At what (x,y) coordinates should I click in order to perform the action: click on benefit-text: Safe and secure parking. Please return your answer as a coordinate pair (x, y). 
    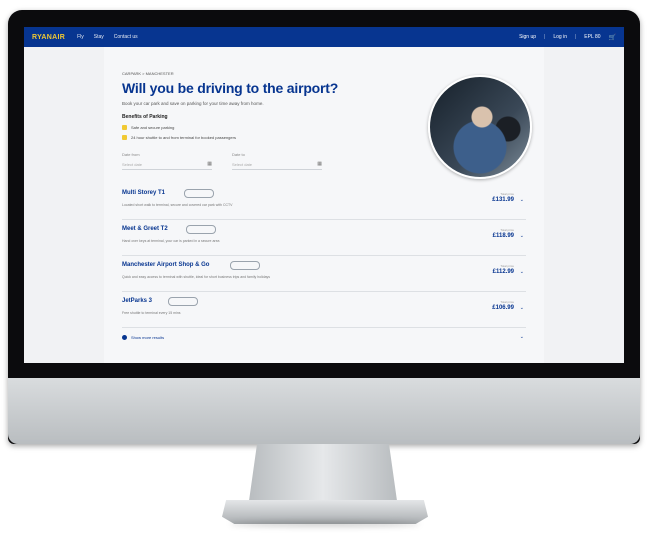
    Looking at the image, I should click on (153, 127).